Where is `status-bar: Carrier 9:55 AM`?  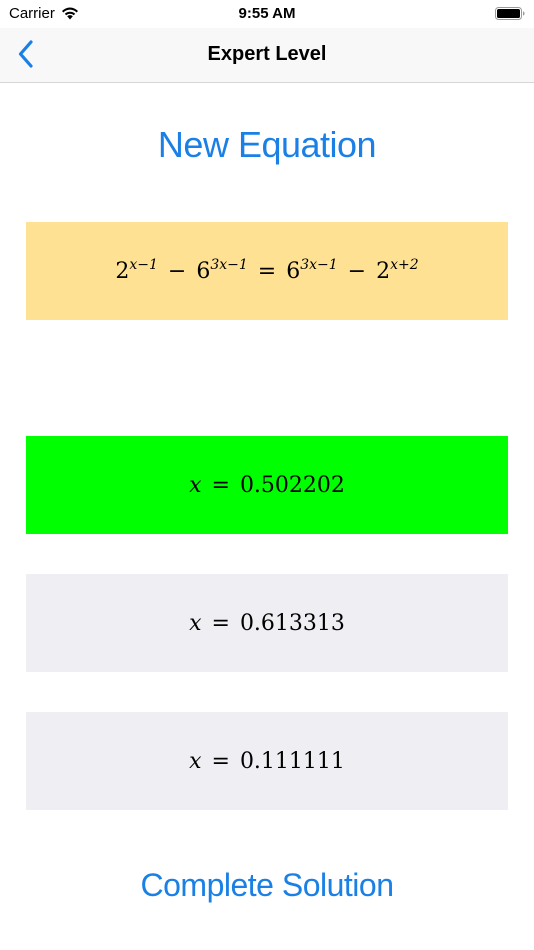
status-bar: Carrier 9:55 AM is located at coordinates (267, 14).